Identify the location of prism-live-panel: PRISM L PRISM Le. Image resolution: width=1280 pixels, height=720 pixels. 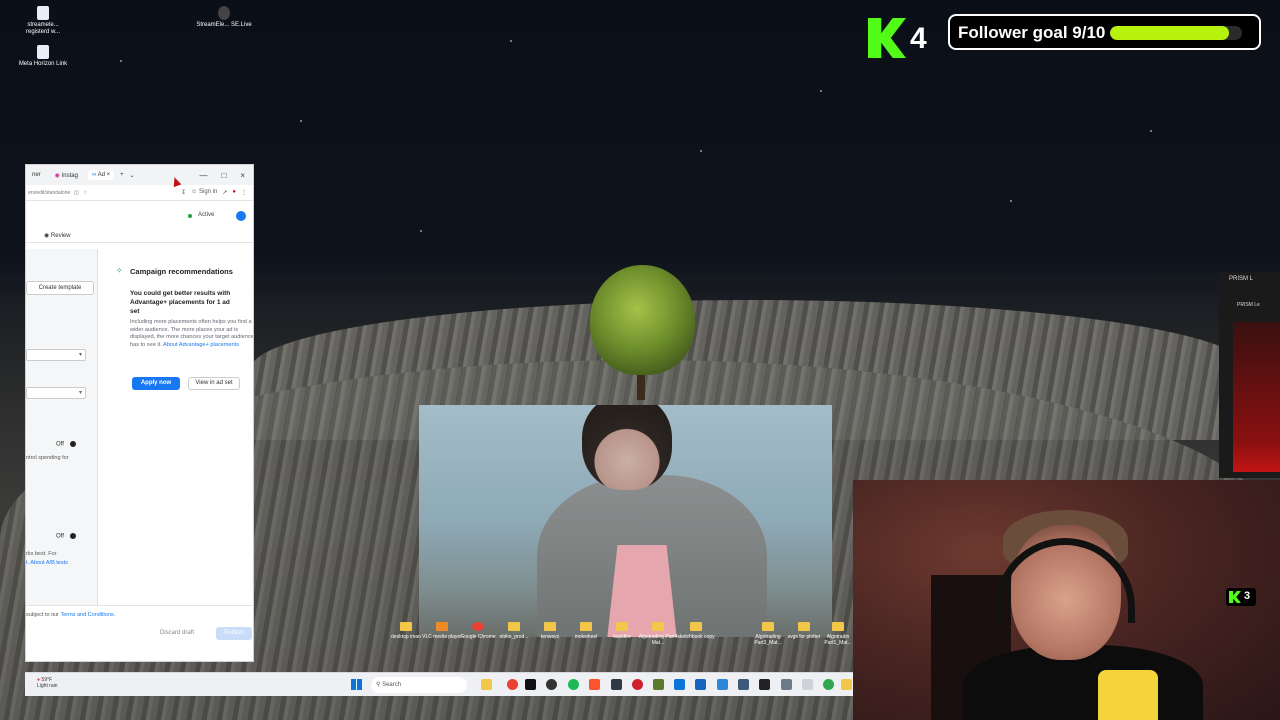
(1249, 375).